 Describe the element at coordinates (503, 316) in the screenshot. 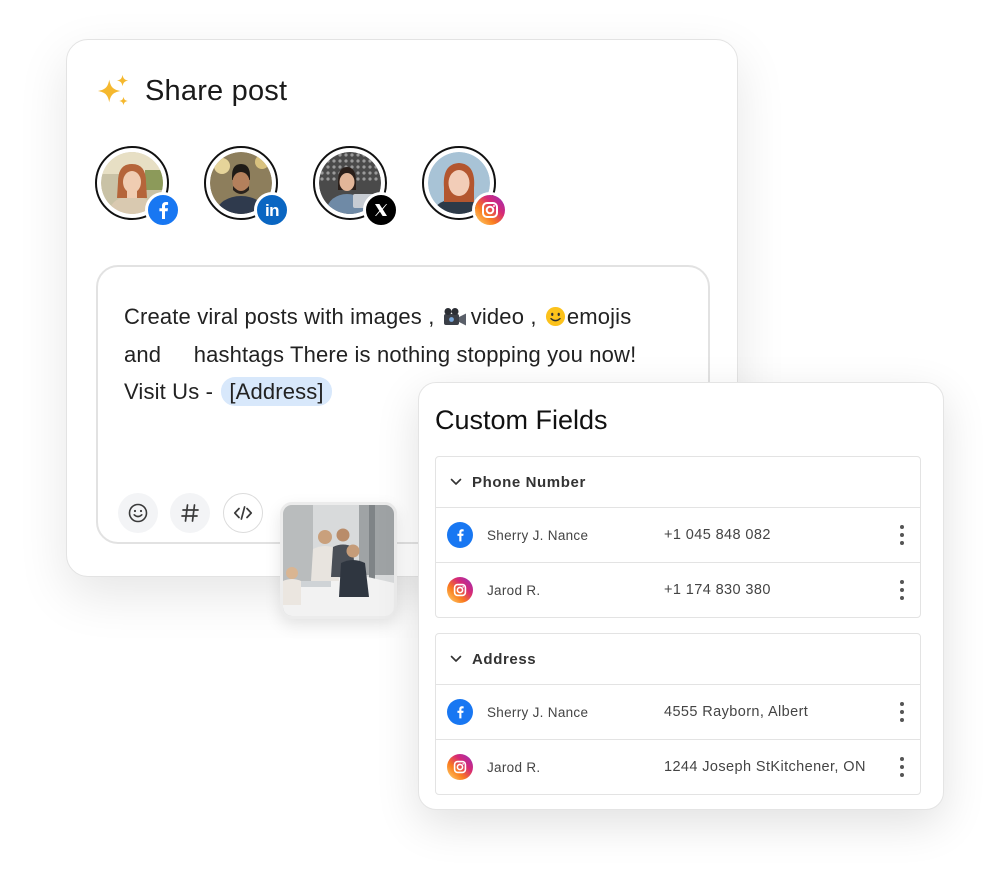

I see `post-text-line: video ,` at that location.